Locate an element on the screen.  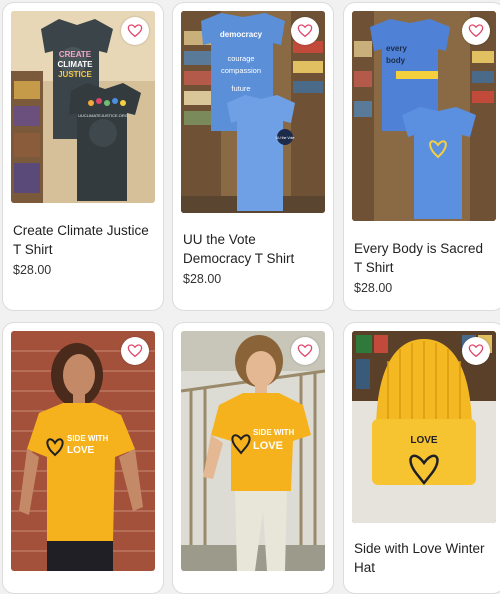
shirt-print-text: future is located at coordinates (240, 88).